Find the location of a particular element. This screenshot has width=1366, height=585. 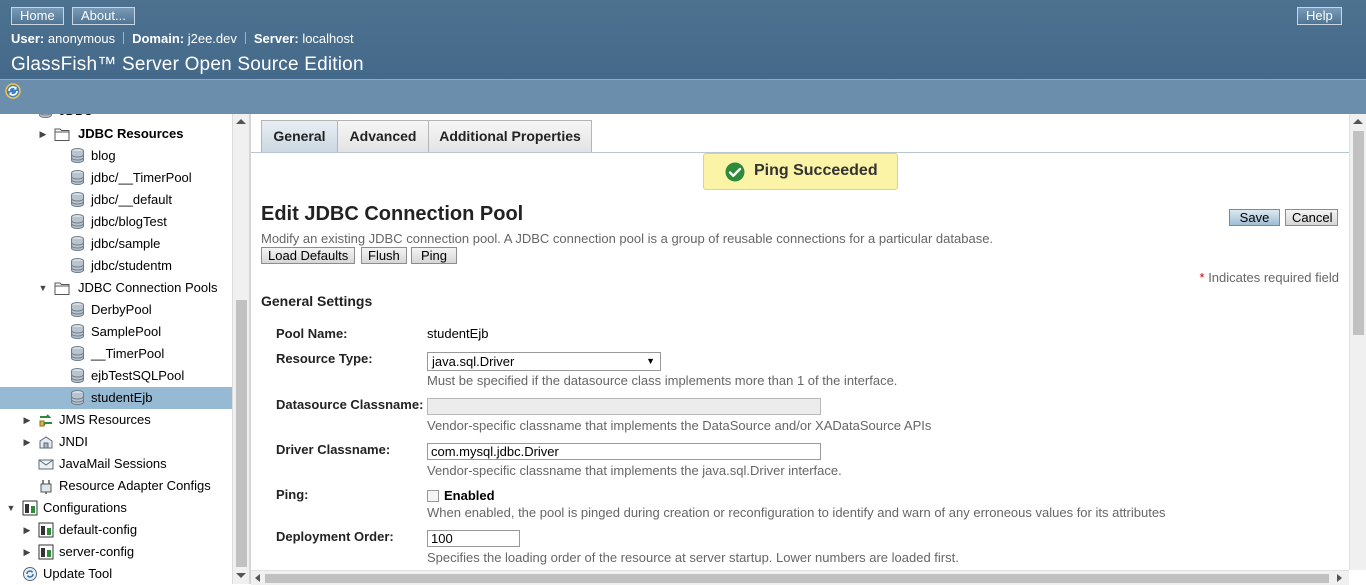

tree-node-jms-resources: ▶ JMS Resources is located at coordinates (116, 420).